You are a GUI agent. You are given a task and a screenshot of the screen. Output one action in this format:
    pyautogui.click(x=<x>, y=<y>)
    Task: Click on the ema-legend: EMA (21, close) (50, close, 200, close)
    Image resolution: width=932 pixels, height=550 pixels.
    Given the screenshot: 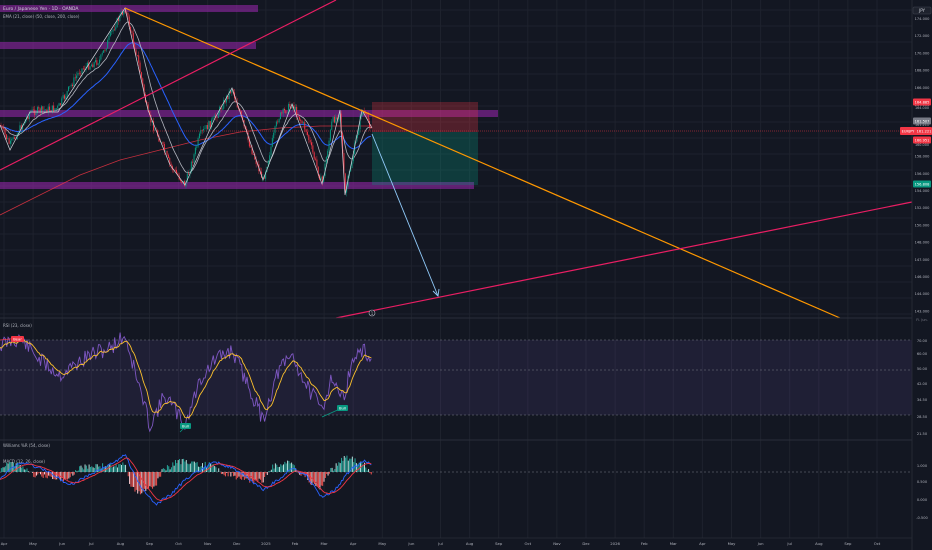 What is the action you would take?
    pyautogui.click(x=41, y=16)
    